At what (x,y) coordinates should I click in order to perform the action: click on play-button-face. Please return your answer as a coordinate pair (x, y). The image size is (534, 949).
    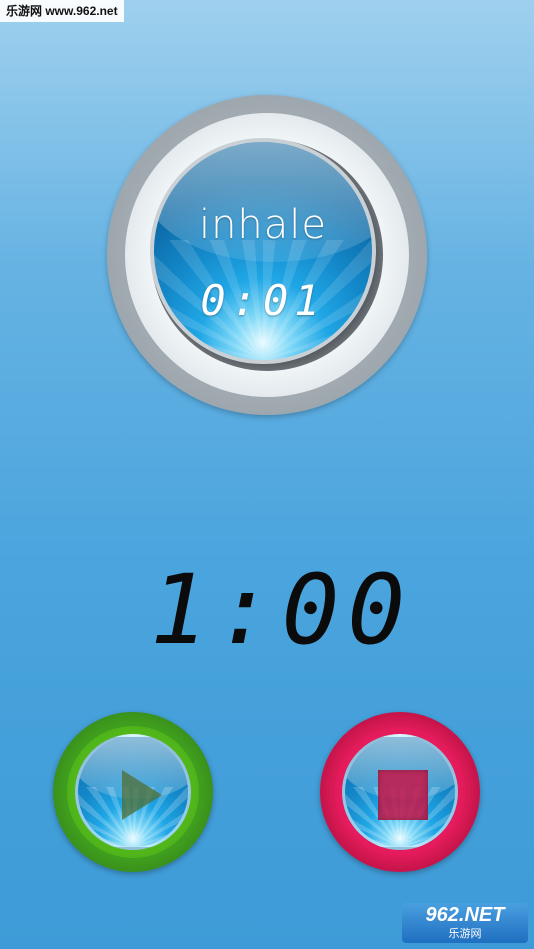
    Looking at the image, I should click on (133, 792).